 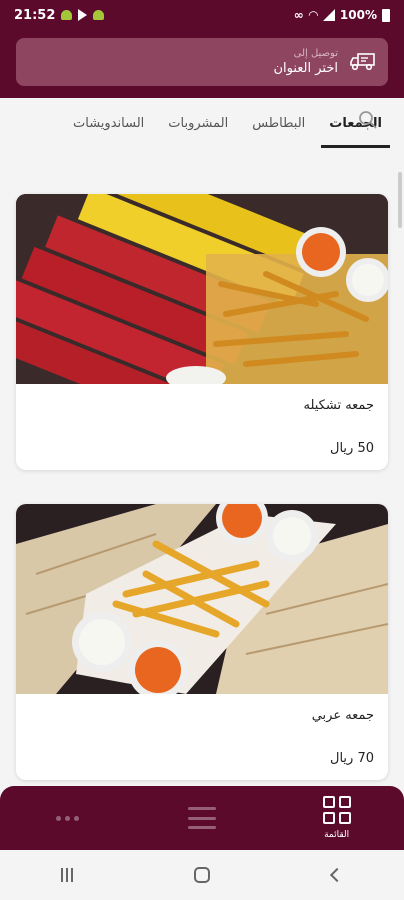 I want to click on recents-button, so click(x=67, y=875).